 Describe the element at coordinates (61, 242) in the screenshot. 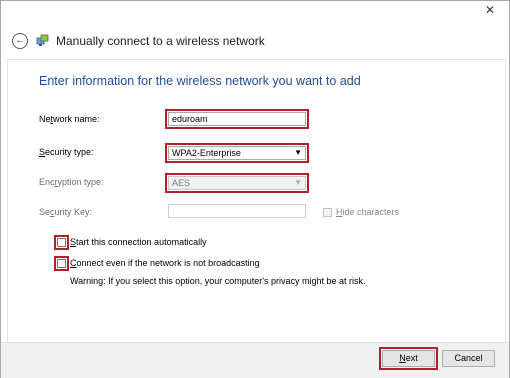

I see `start-automatically-checkbox` at that location.